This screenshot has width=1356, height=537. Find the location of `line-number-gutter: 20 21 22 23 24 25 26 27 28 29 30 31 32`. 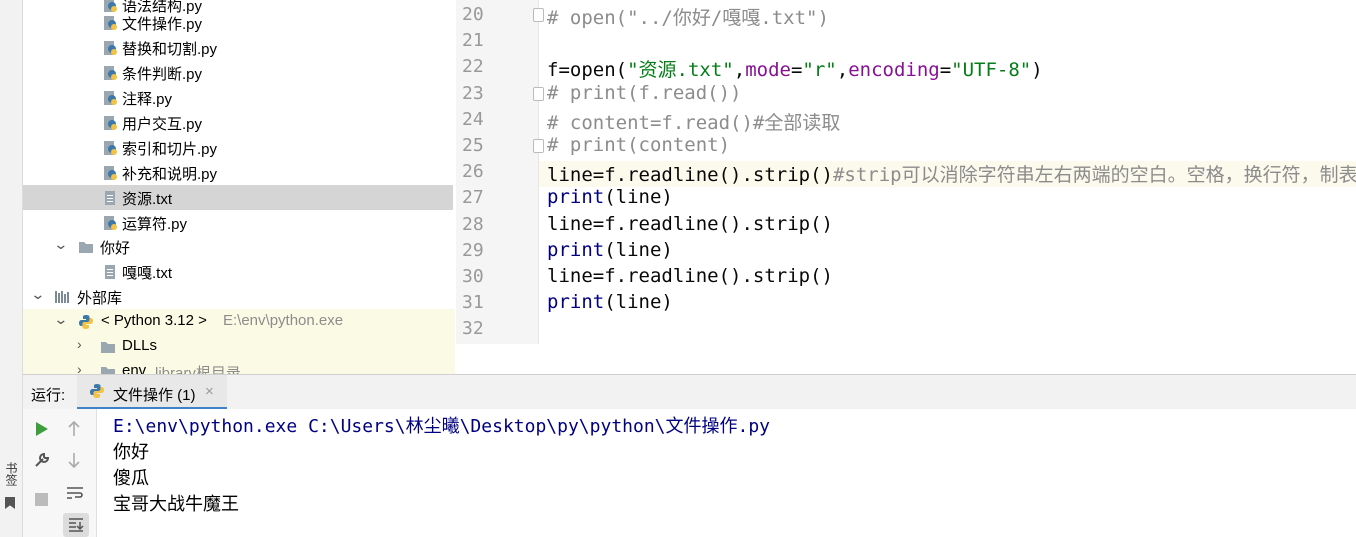

line-number-gutter: 20 21 22 23 24 25 26 27 28 29 30 31 32 is located at coordinates (497, 172).